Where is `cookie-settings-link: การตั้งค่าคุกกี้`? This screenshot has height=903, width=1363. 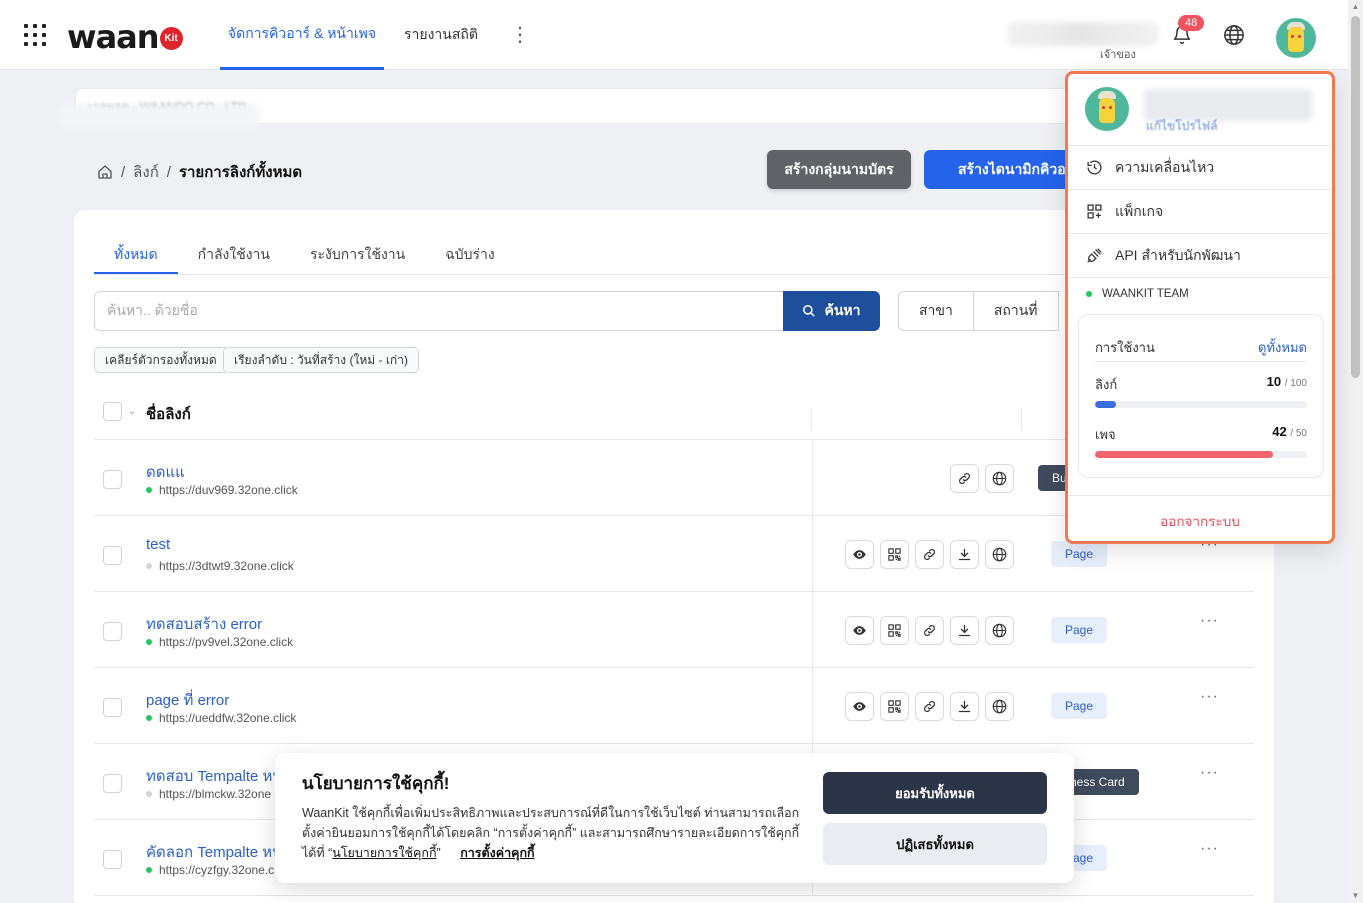
cookie-settings-link: การตั้งค่าคุกกี้ is located at coordinates (497, 853).